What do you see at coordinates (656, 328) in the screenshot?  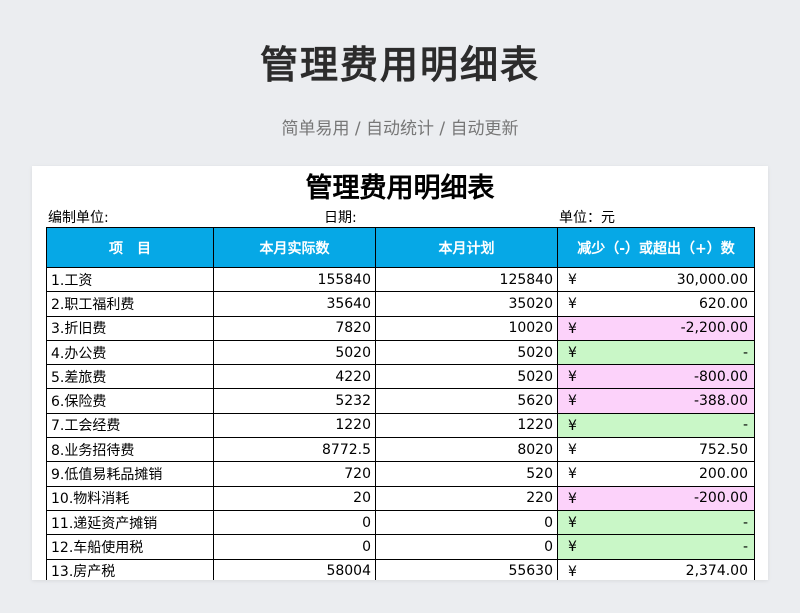 I see `cell-difference: ¥ -2,200.00` at bounding box center [656, 328].